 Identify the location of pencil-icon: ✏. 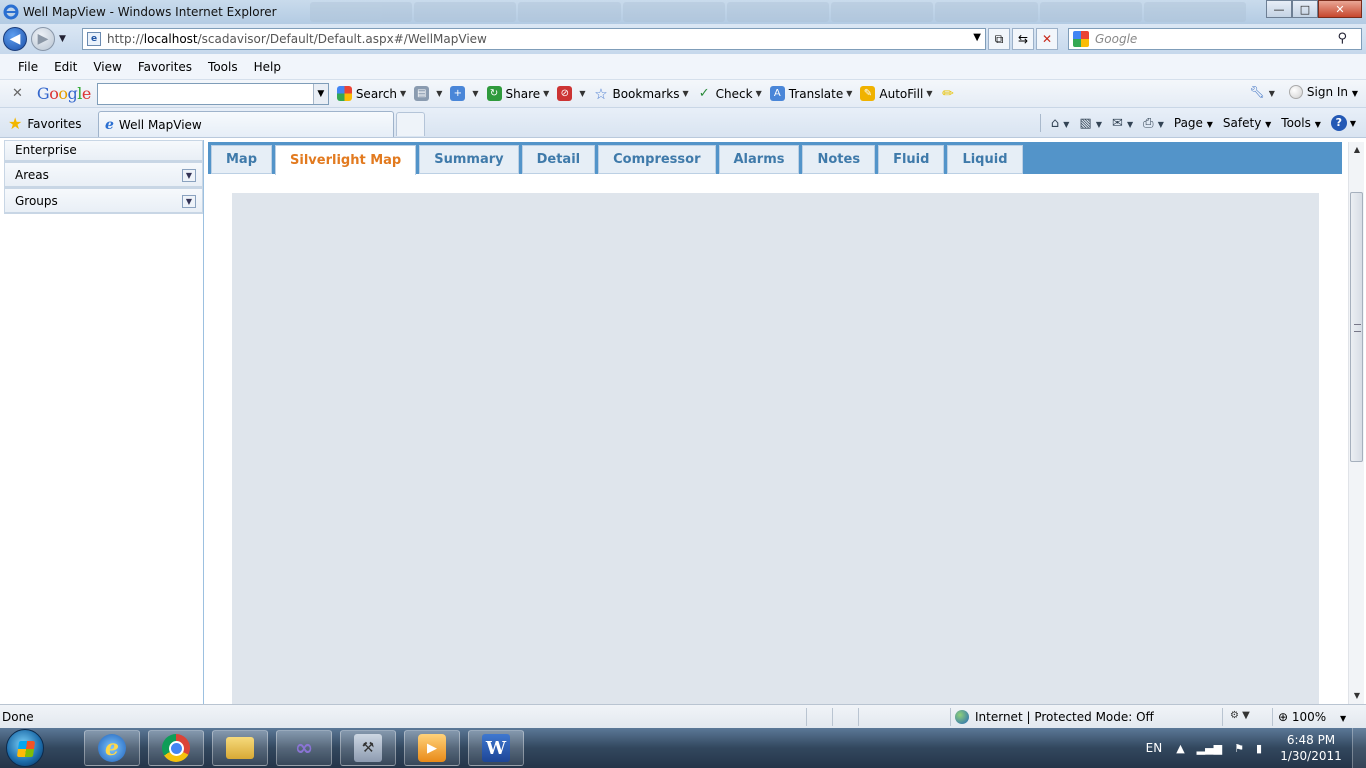
(948, 93).